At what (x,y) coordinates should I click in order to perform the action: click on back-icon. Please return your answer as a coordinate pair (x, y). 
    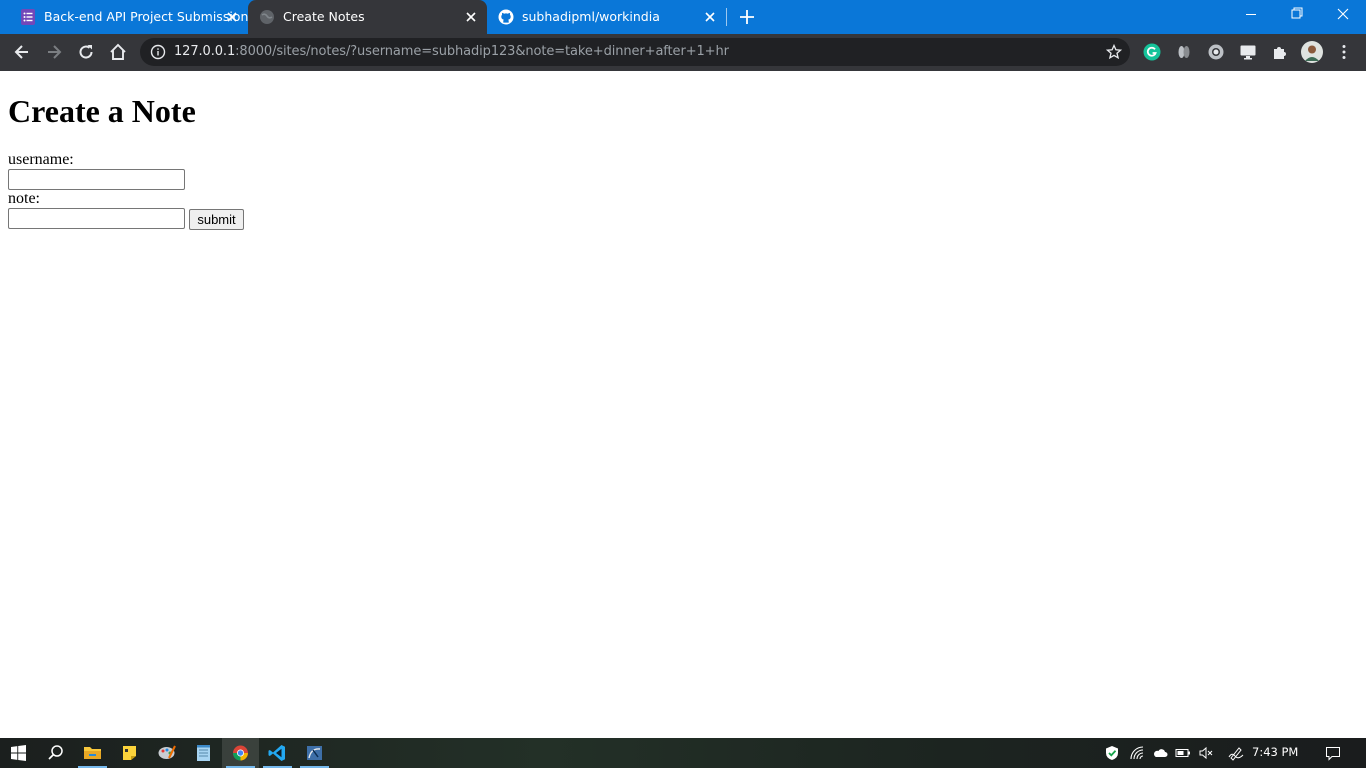
    Looking at the image, I should click on (22, 52).